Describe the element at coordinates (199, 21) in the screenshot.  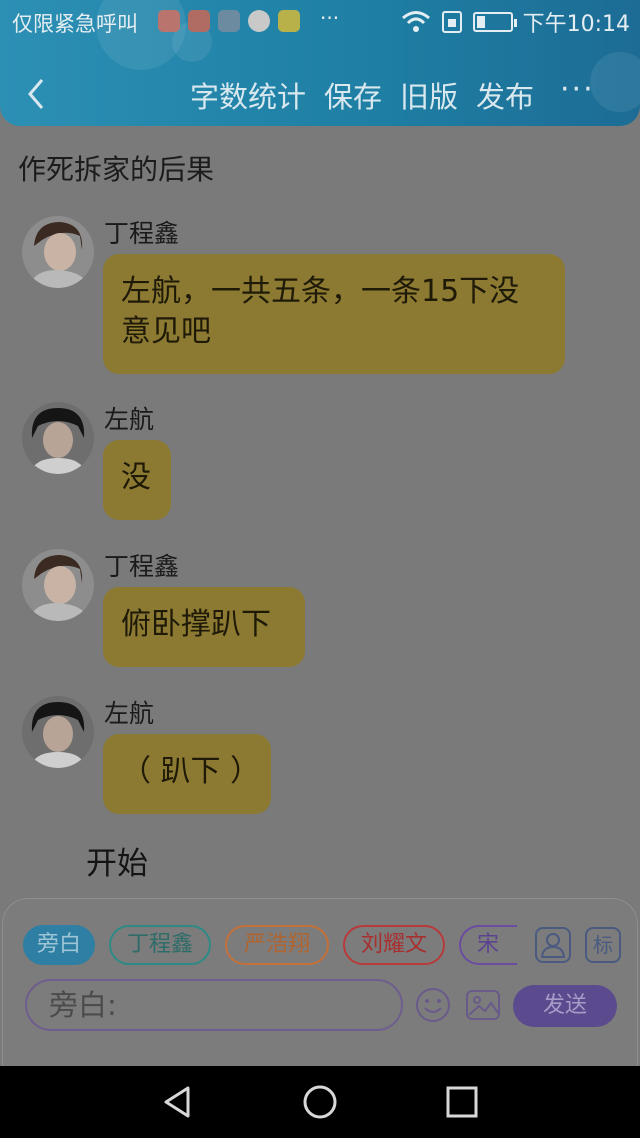
I see `app-red-icon` at that location.